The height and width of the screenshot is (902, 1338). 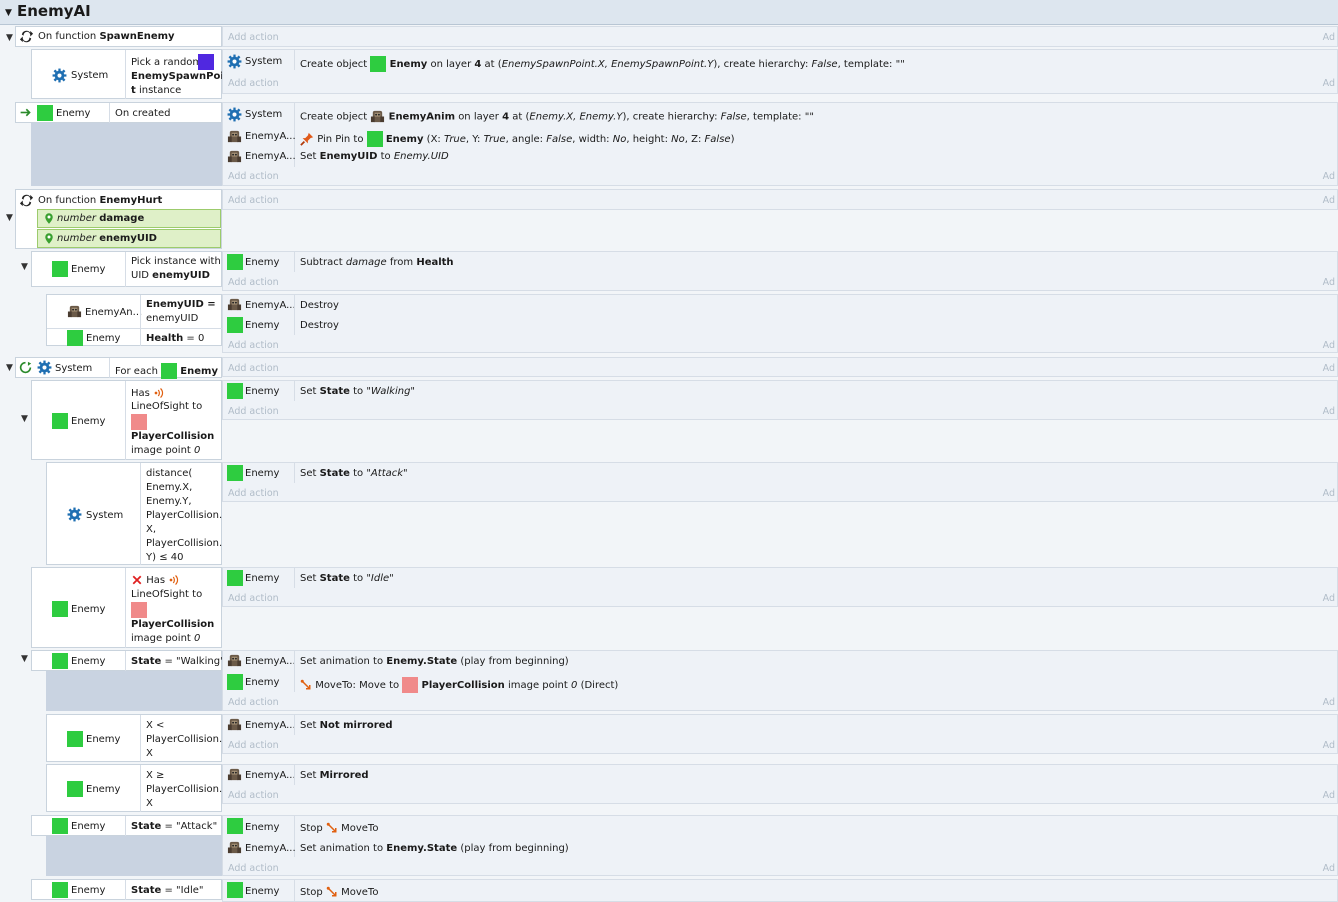 I want to click on condition-pick-instance-uid: Enemy Pick instance with UID enemyUID, so click(x=126, y=269).